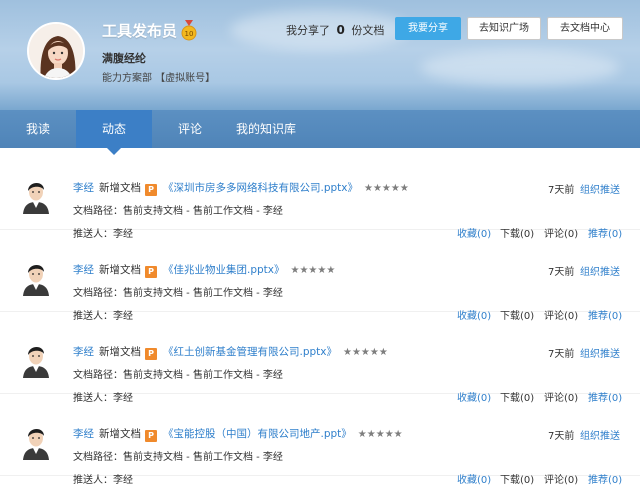  Describe the element at coordinates (605, 478) in the screenshot. I see `recommend-link: 推荐(0)` at that location.